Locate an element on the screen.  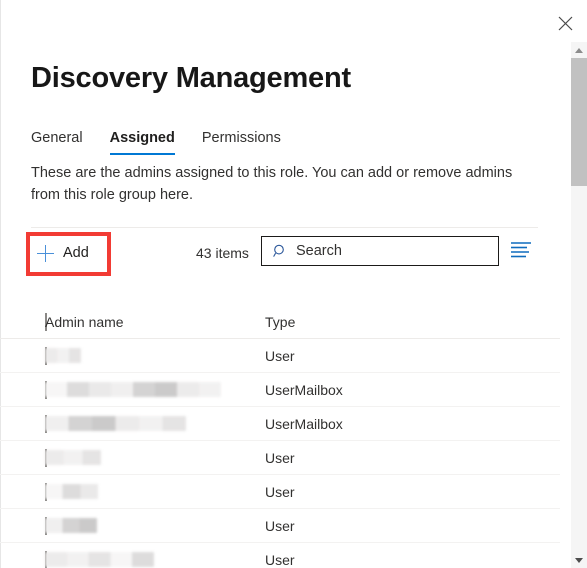
column-header-admin-name-cell: Admin name is located at coordinates (155, 322).